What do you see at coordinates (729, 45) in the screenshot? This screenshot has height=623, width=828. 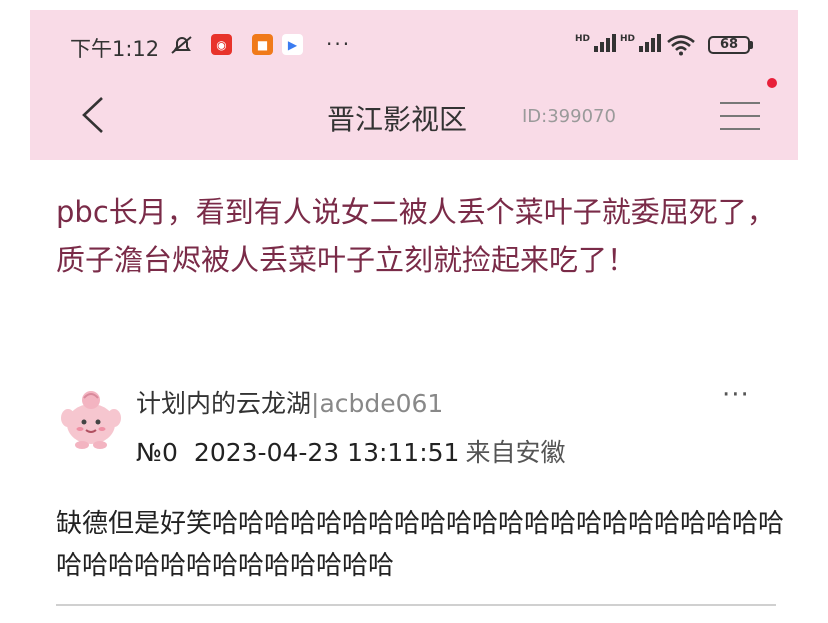 I see `battery-icon: 68` at bounding box center [729, 45].